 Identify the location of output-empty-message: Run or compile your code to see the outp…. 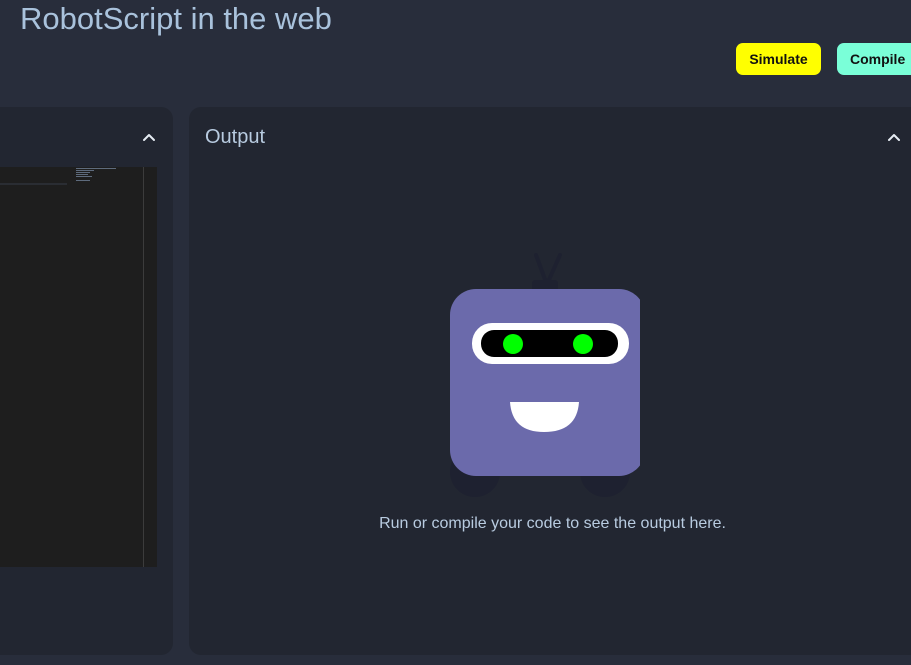
(552, 523).